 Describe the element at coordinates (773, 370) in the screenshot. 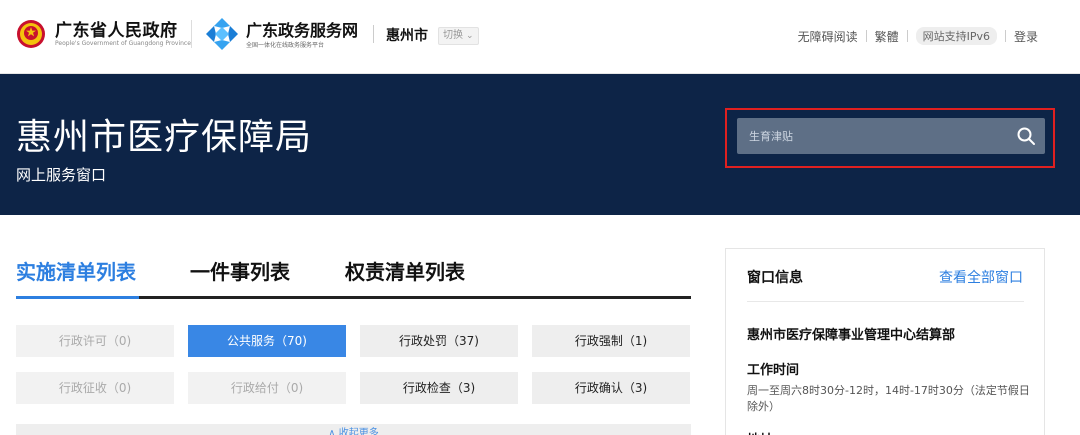

I see `work-time-label: 工作时间` at that location.